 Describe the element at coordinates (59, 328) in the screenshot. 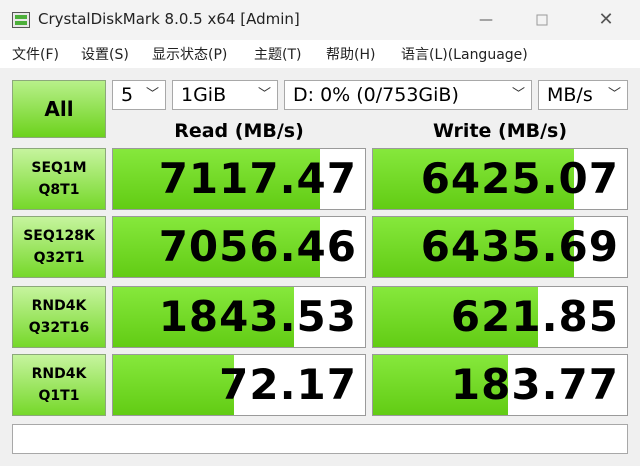

I see `test-label-line2: Q32T16` at that location.